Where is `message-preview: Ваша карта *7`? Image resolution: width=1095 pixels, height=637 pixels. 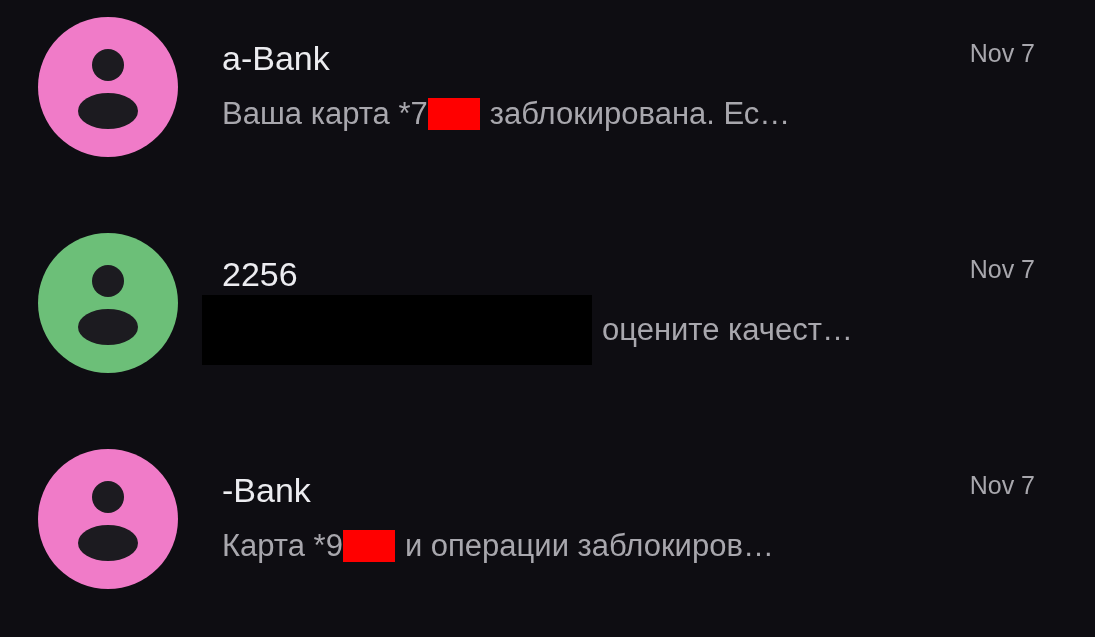
message-preview: Ваша карта *7 is located at coordinates (325, 113).